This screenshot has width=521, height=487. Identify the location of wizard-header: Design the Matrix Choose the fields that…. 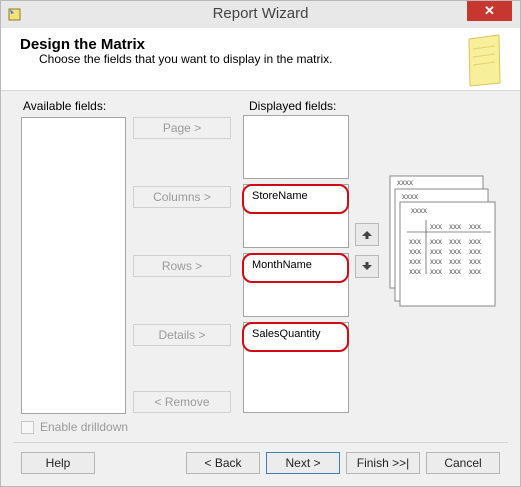
(260, 59).